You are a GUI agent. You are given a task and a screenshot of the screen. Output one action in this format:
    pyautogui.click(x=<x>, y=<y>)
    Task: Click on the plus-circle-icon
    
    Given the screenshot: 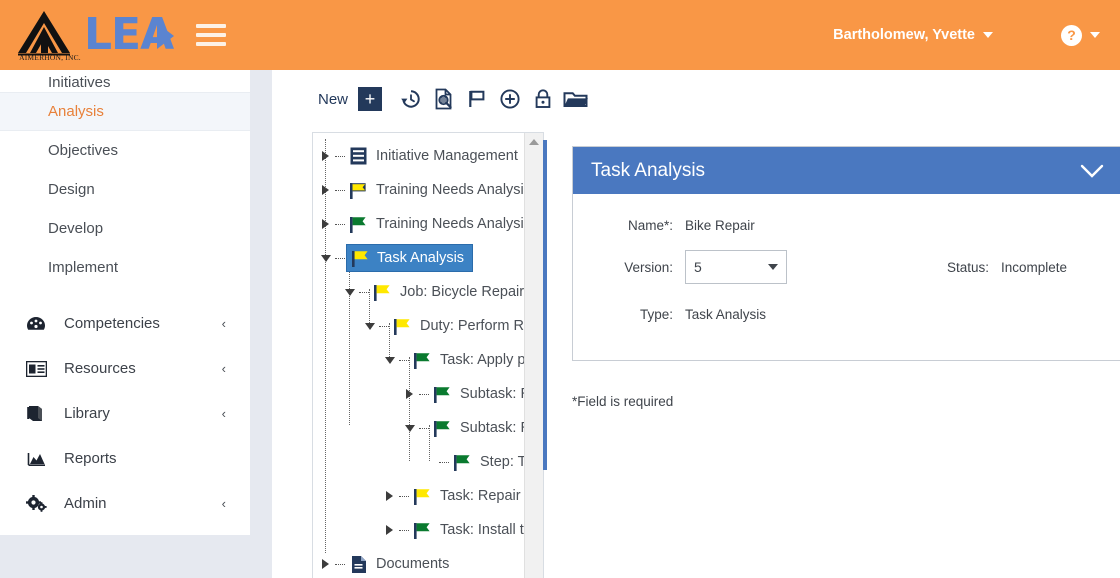 What is the action you would take?
    pyautogui.click(x=510, y=99)
    